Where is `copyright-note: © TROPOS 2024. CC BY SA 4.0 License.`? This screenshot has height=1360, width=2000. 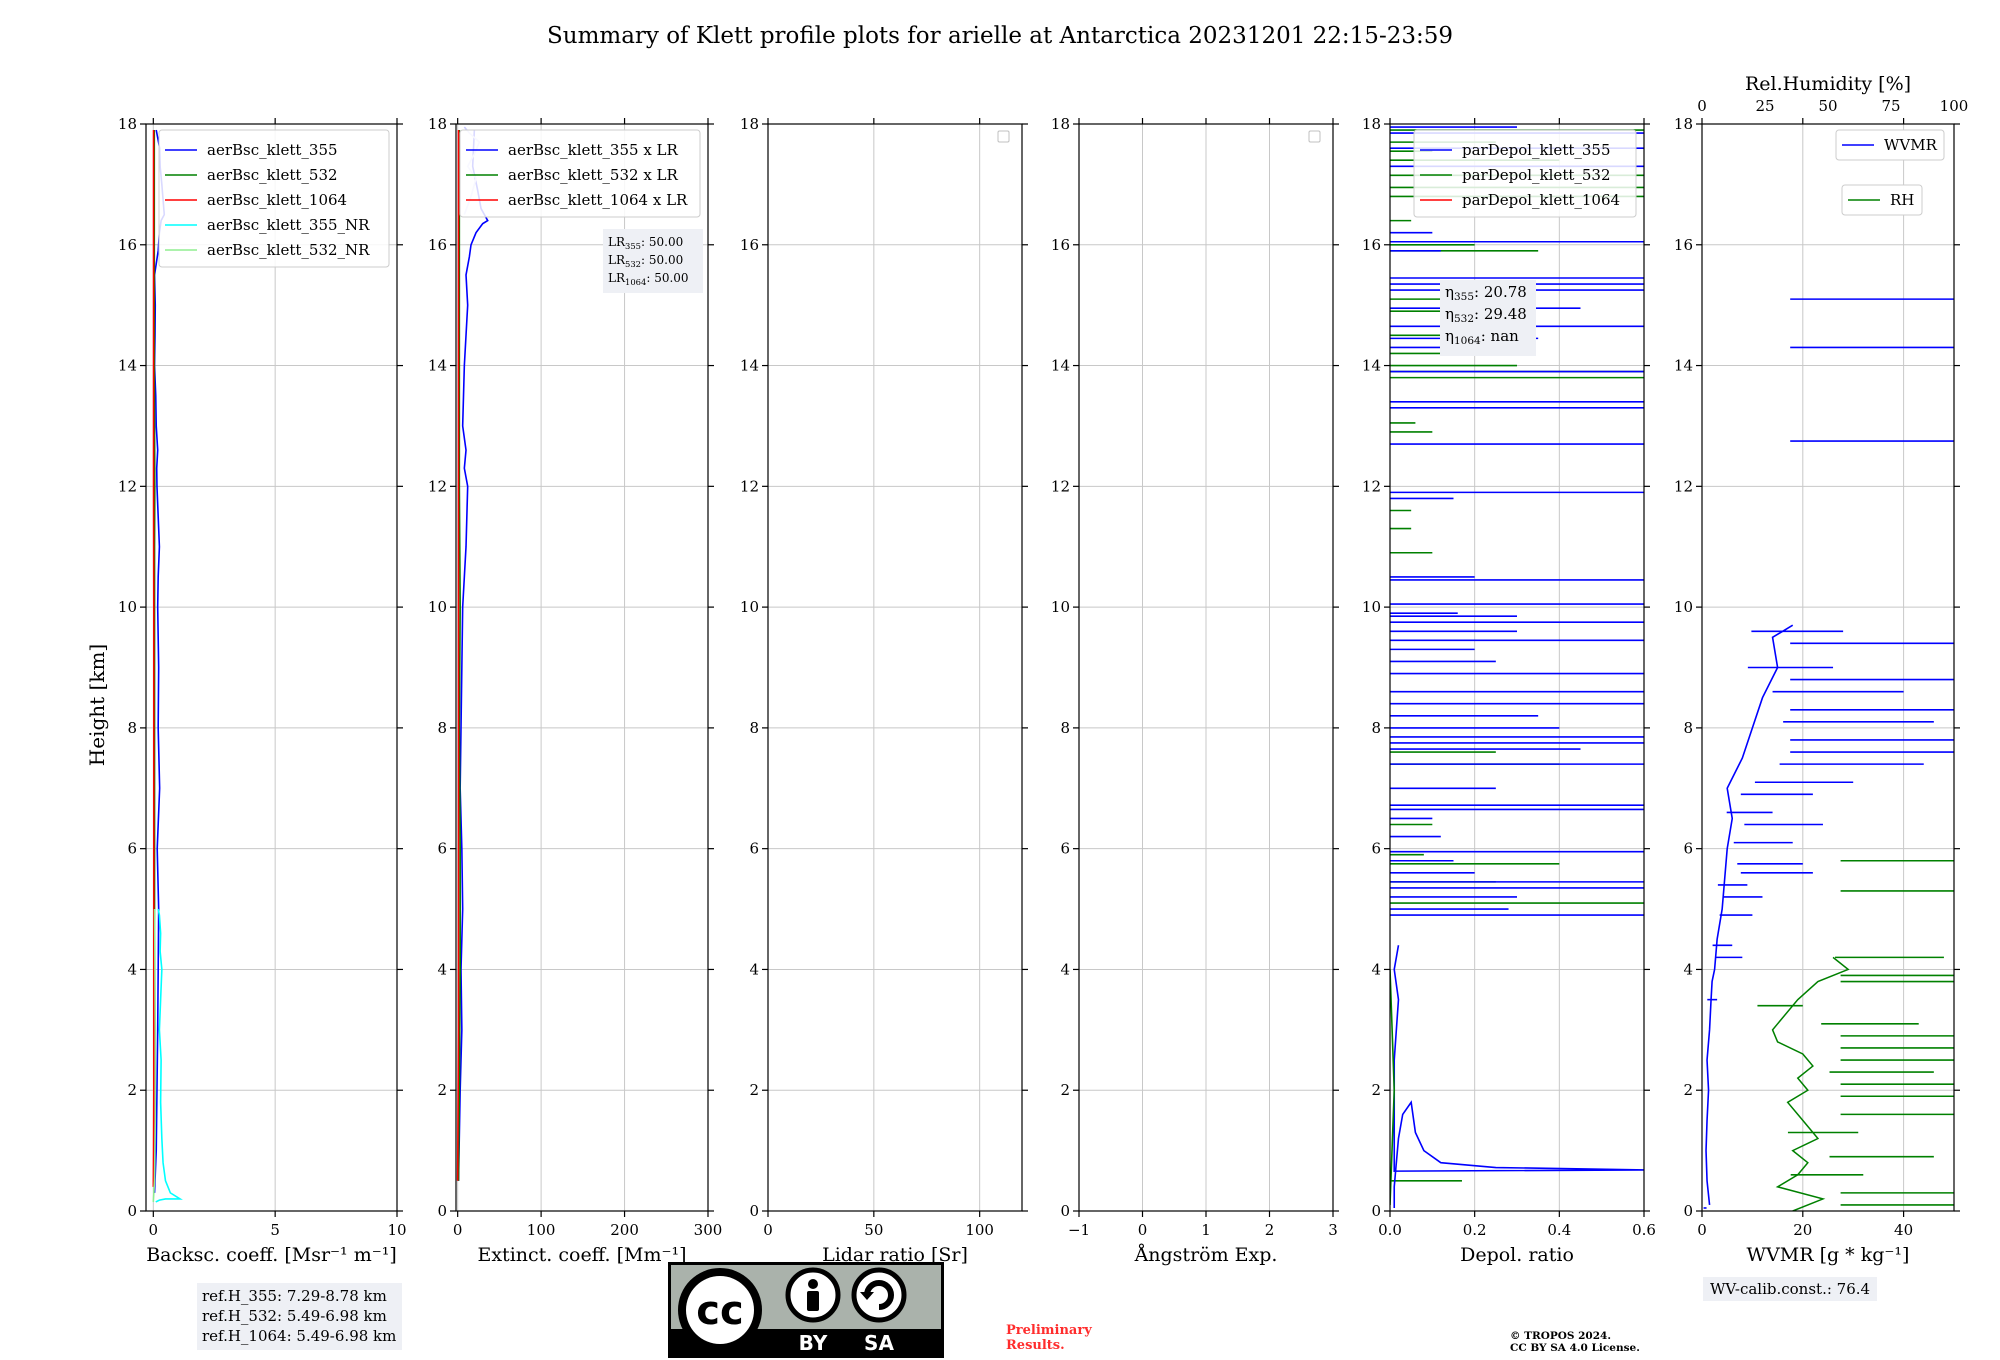 copyright-note: © TROPOS 2024. CC BY SA 4.0 License. is located at coordinates (1575, 1342).